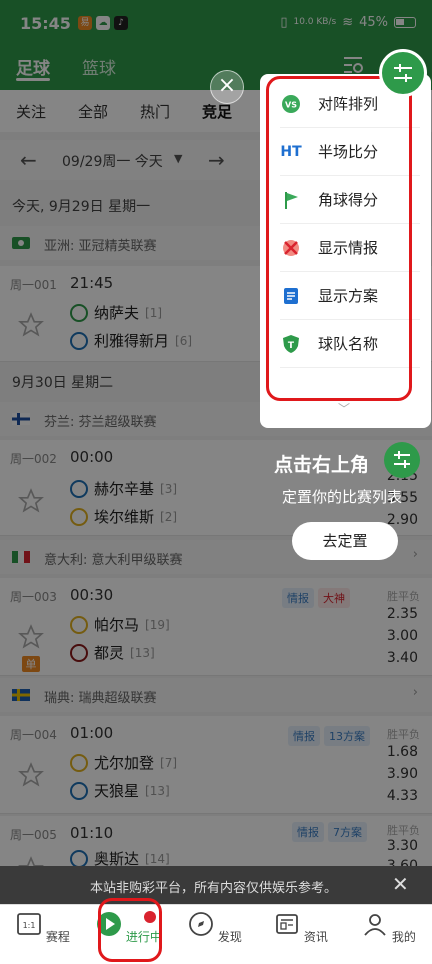  What do you see at coordinates (345, 541) in the screenshot?
I see `customize-button: 去定置` at bounding box center [345, 541].